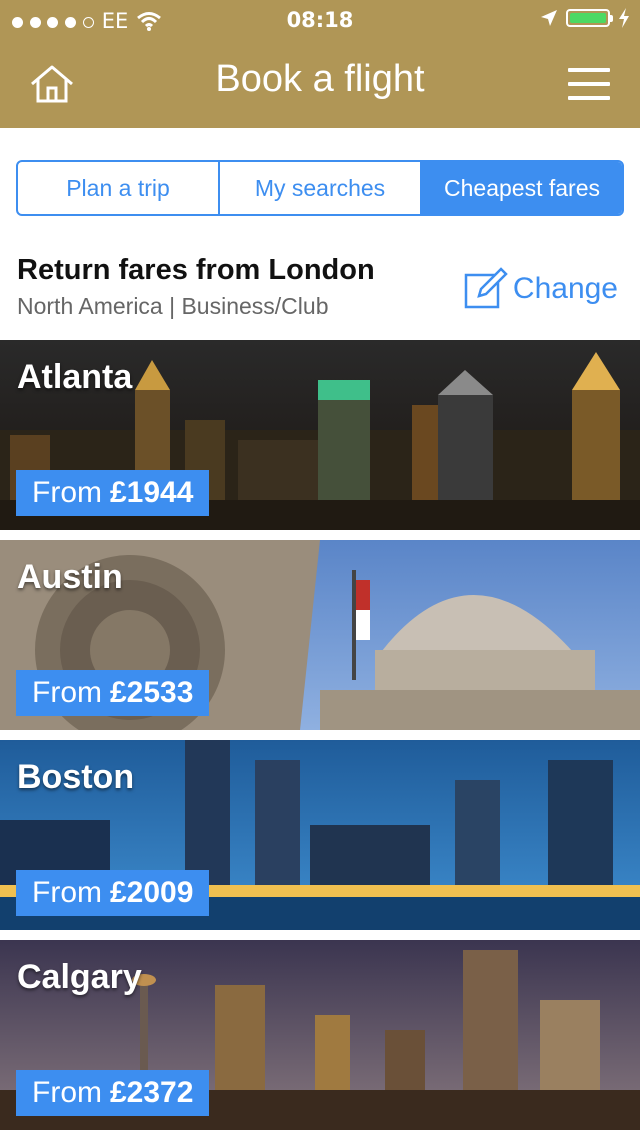 Image resolution: width=640 pixels, height=1136 pixels. I want to click on price-tag: From £2009, so click(113, 893).